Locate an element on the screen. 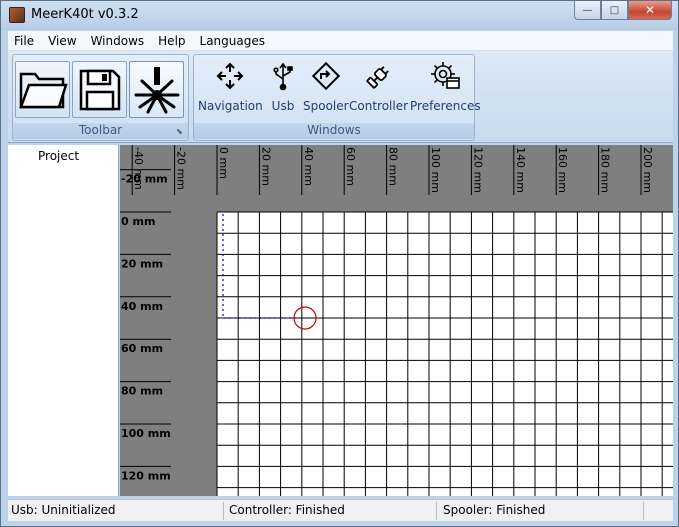 This screenshot has width=679, height=527. spooler-button: Spooler is located at coordinates (326, 88).